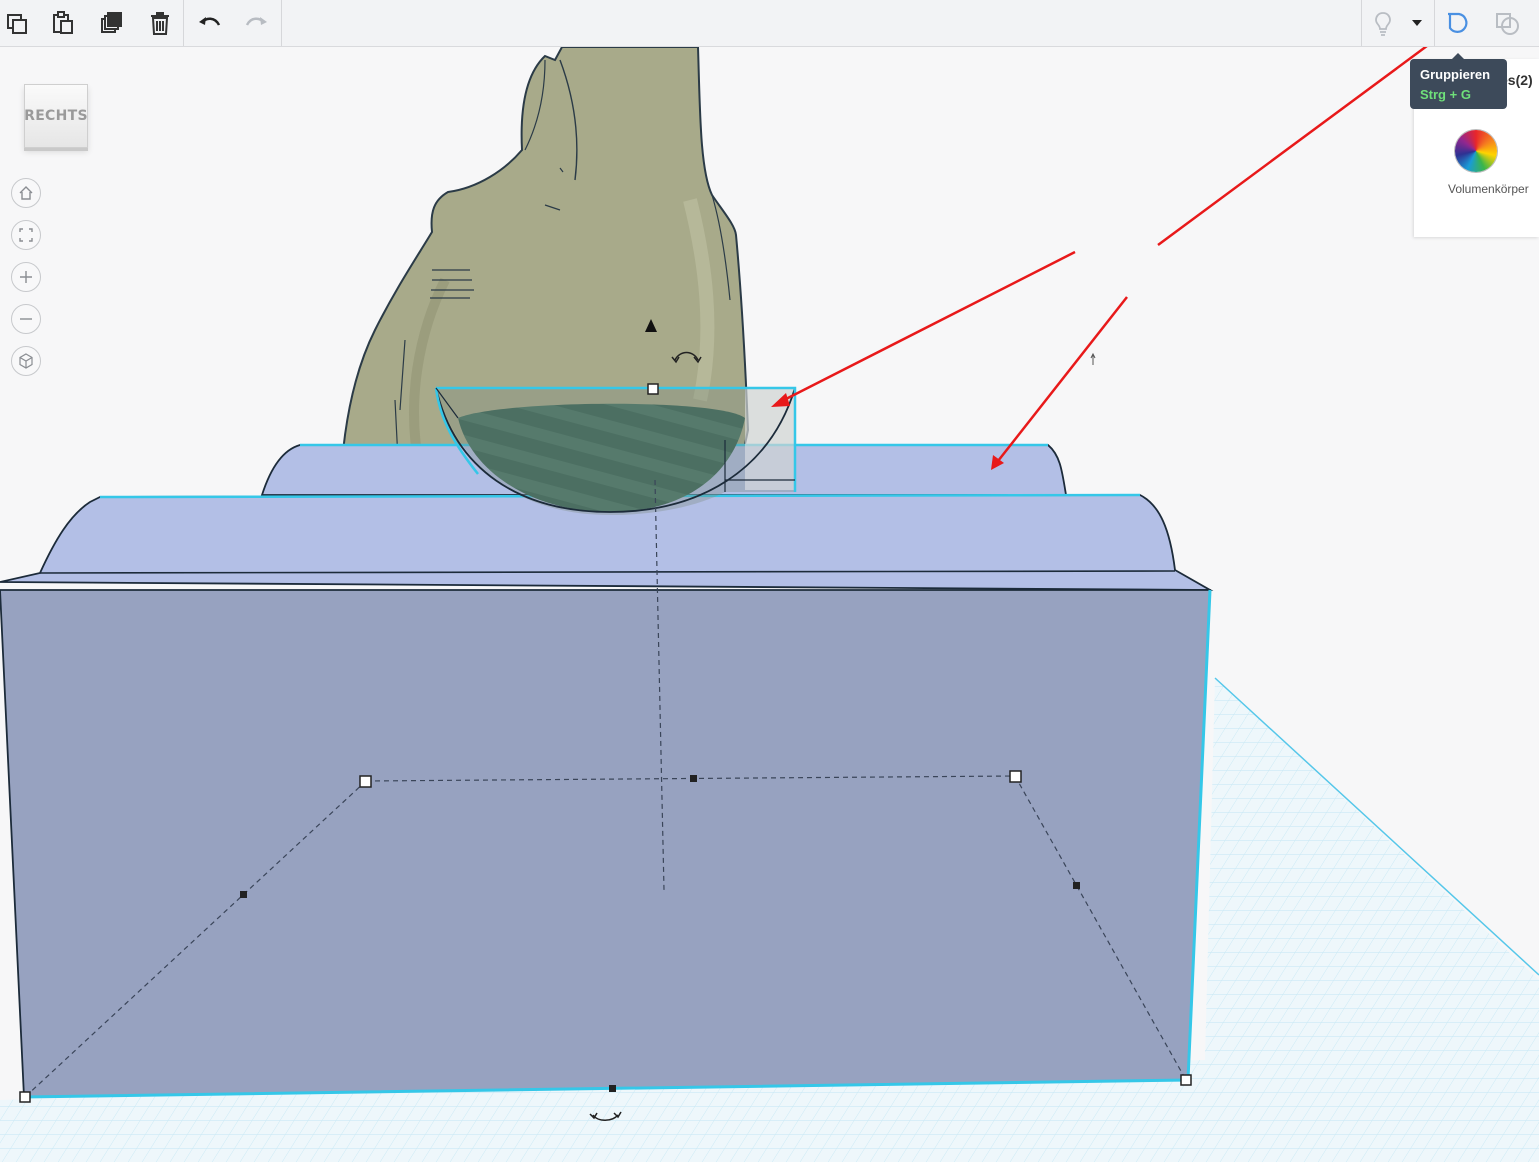 Image resolution: width=1539 pixels, height=1162 pixels. I want to click on view-cube-face-label: RECHTS, so click(56, 116).